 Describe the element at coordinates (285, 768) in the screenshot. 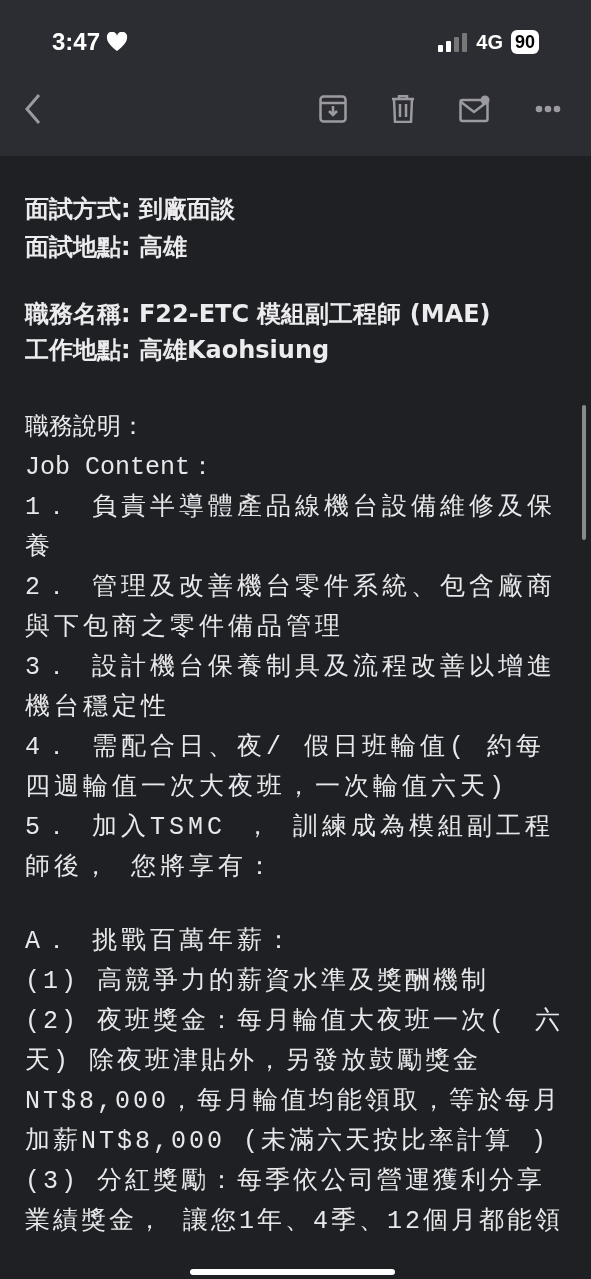

I see `email-text: 4． 需配合日、夜/ 假日班輪值( 約每四週輪值一次大夜班，一次輪值六天)` at that location.